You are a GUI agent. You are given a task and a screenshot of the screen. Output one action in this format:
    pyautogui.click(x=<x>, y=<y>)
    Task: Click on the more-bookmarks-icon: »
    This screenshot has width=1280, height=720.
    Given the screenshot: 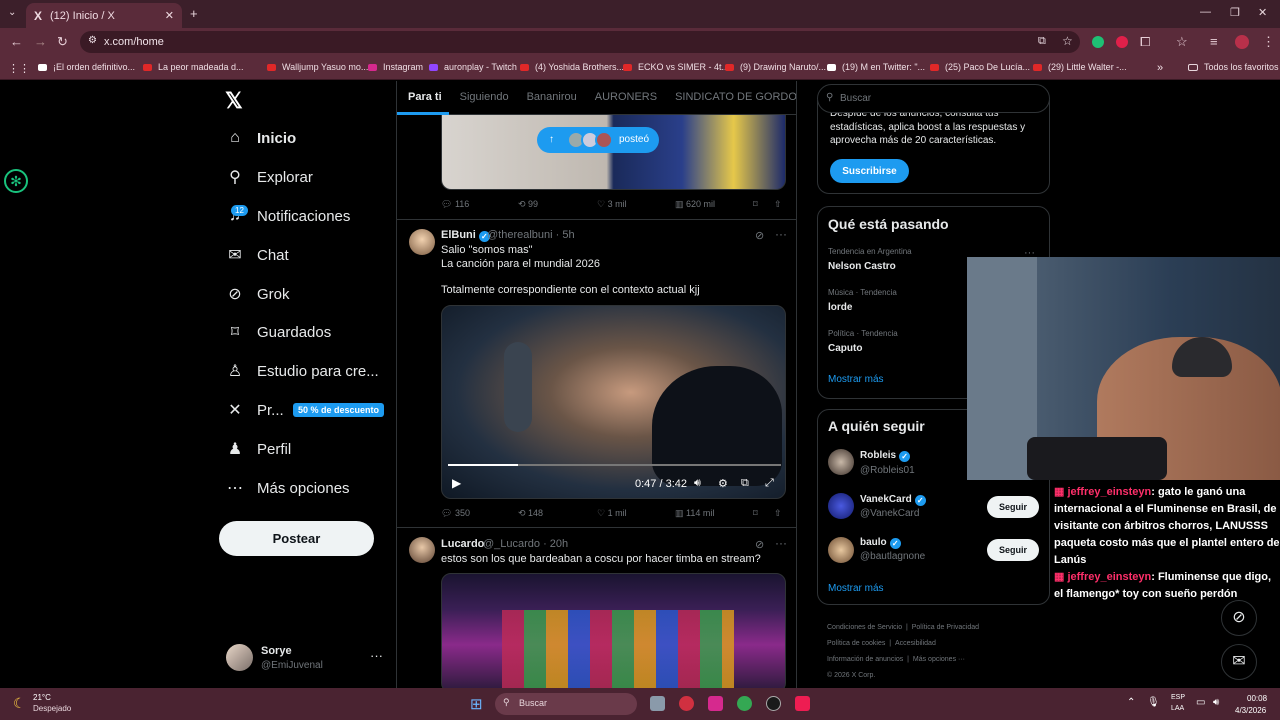 What is the action you would take?
    pyautogui.click(x=1160, y=68)
    